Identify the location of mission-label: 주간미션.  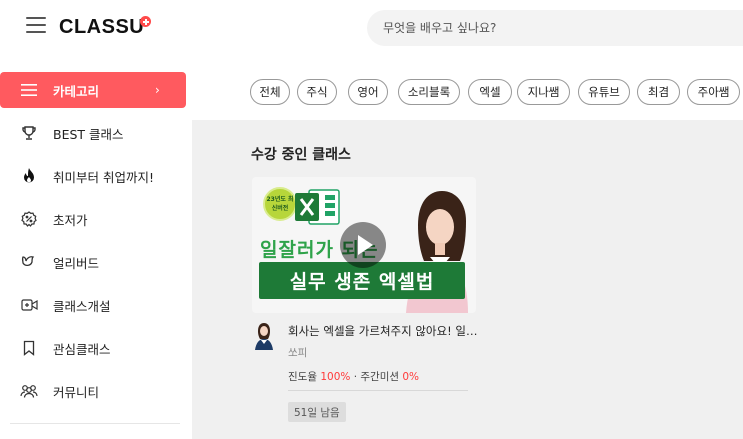
(380, 377).